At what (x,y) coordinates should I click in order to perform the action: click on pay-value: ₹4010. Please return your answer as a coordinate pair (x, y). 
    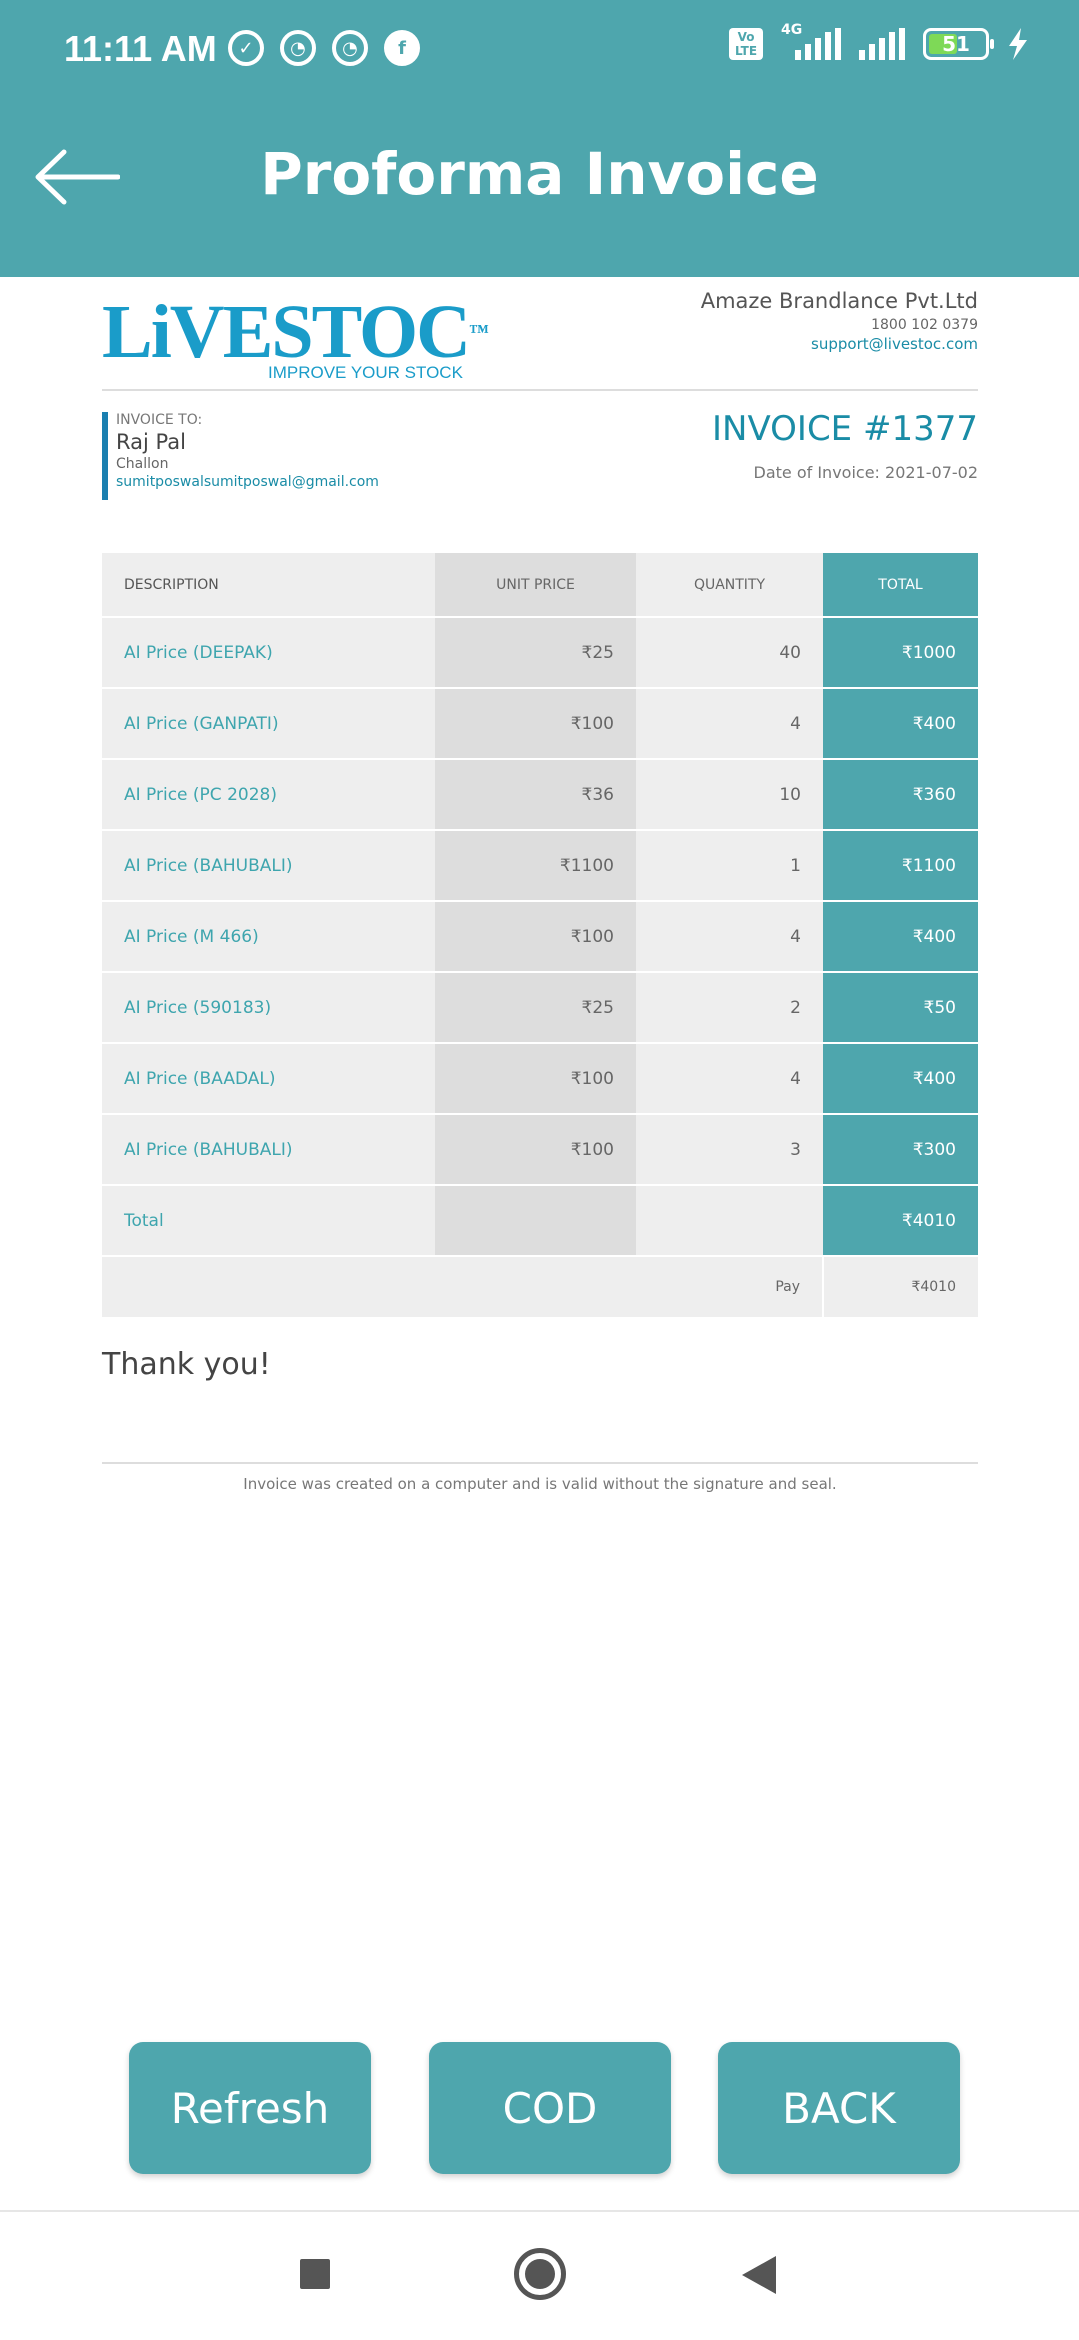
    Looking at the image, I should click on (900, 1287).